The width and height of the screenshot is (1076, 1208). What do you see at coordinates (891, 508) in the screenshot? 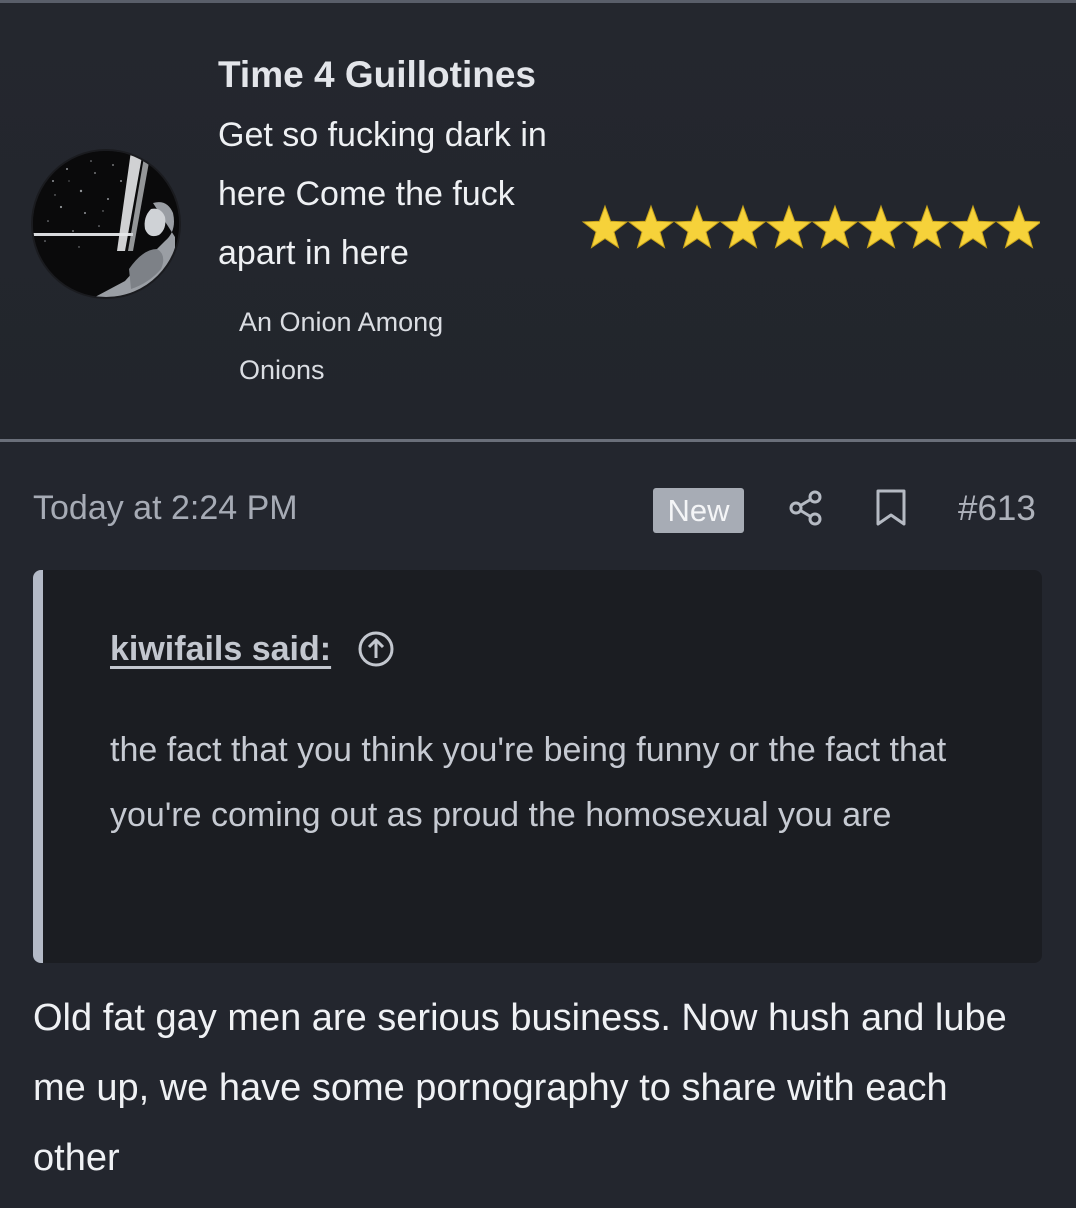
I see `bookmark-icon` at bounding box center [891, 508].